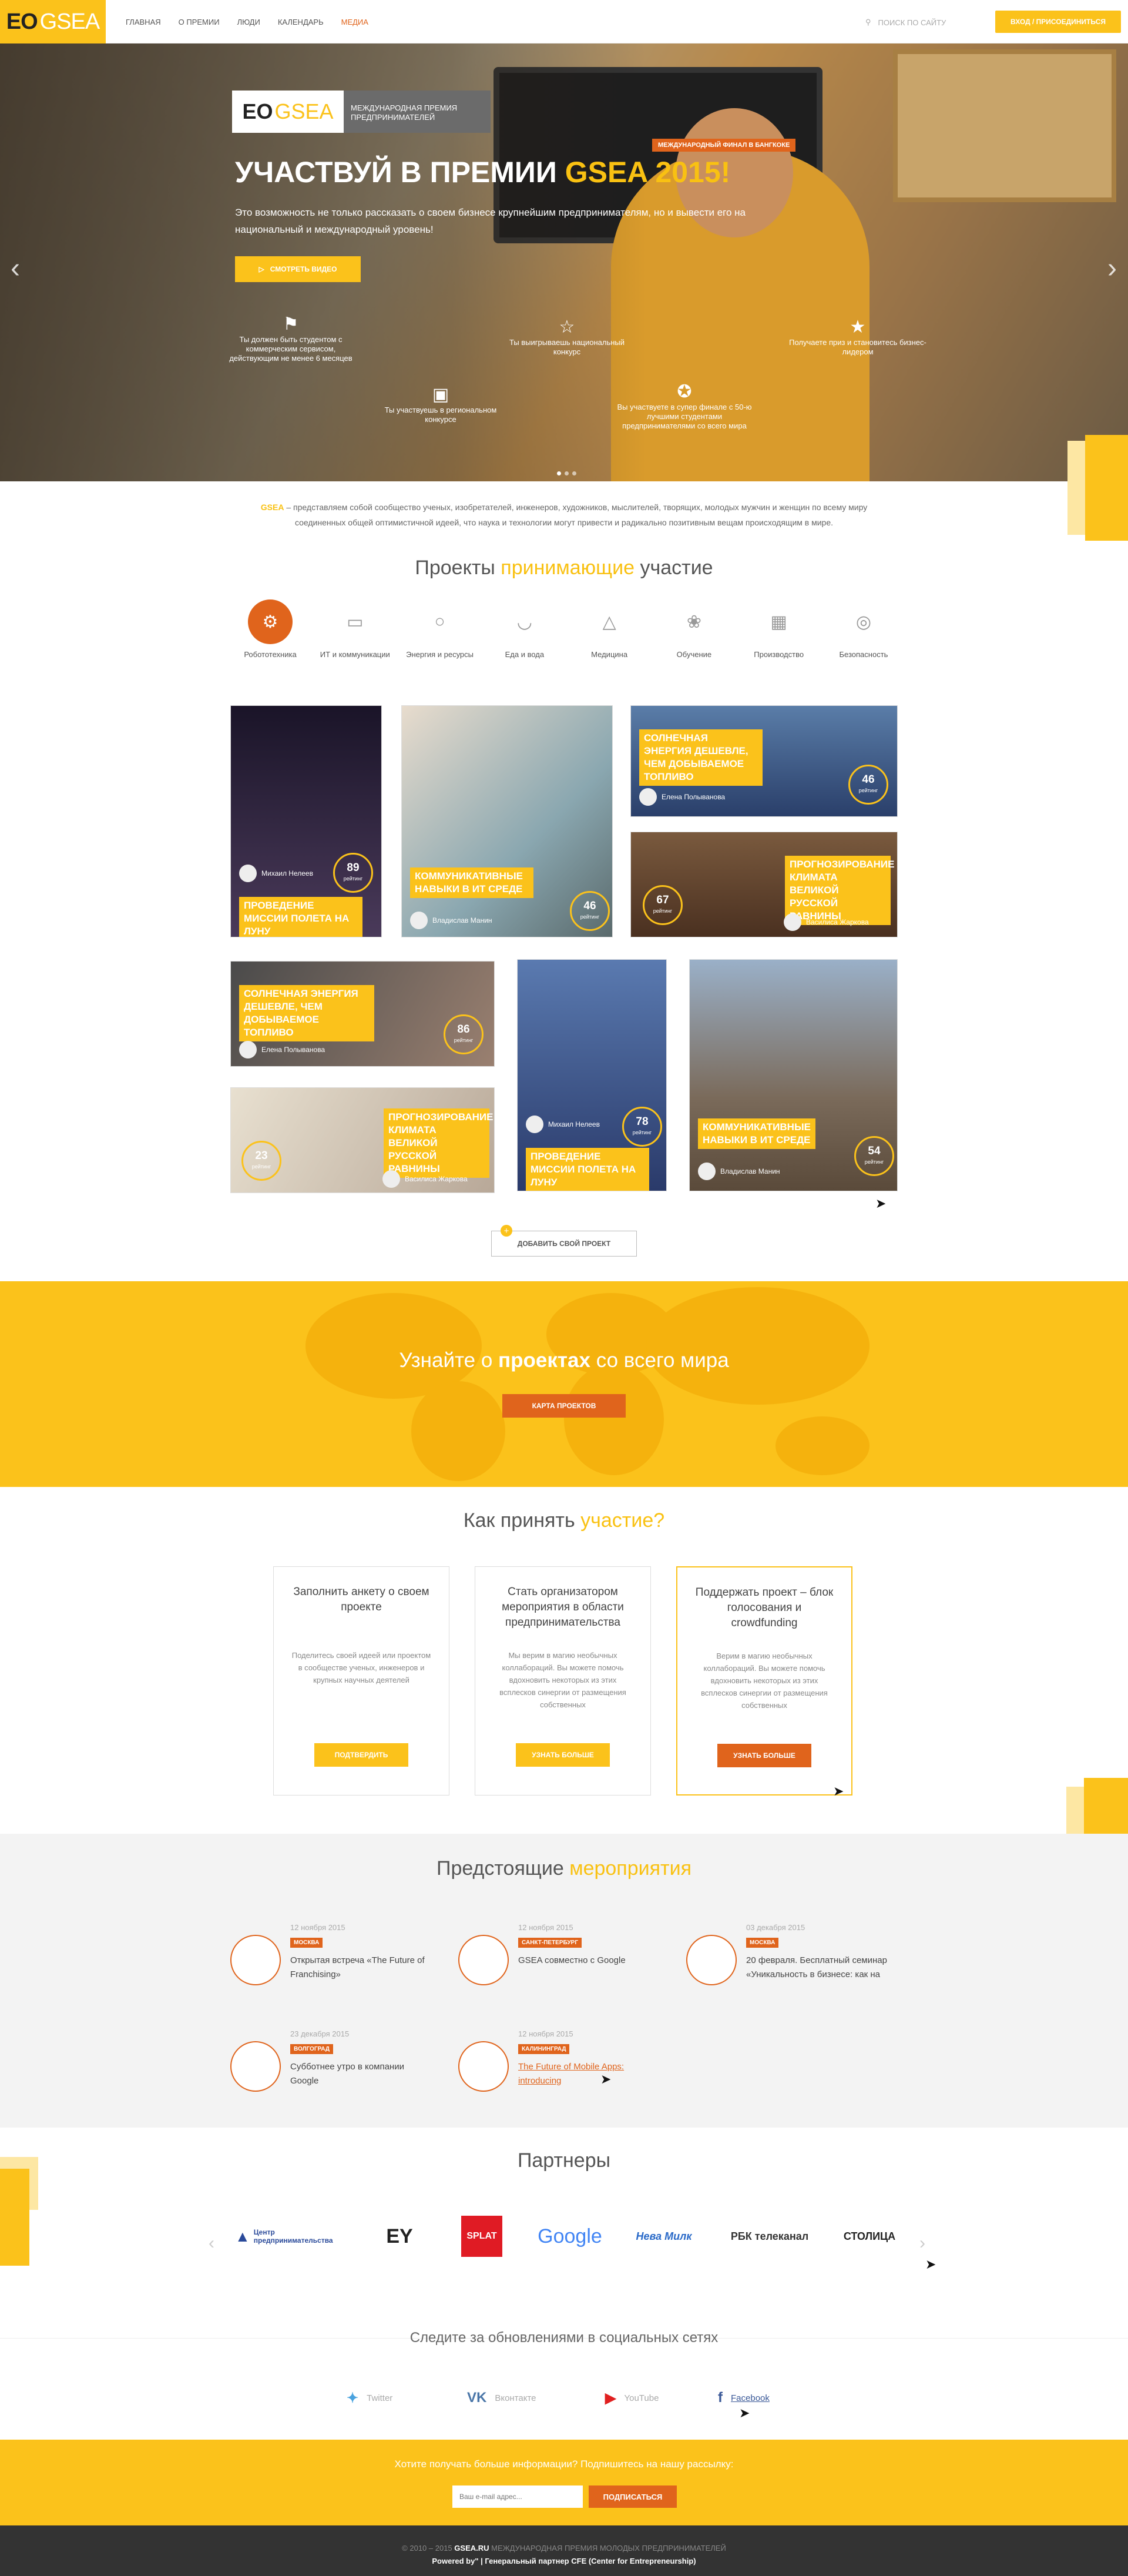 Image resolution: width=1128 pixels, height=2576 pixels. I want to click on search-icon: ⚲, so click(868, 22).